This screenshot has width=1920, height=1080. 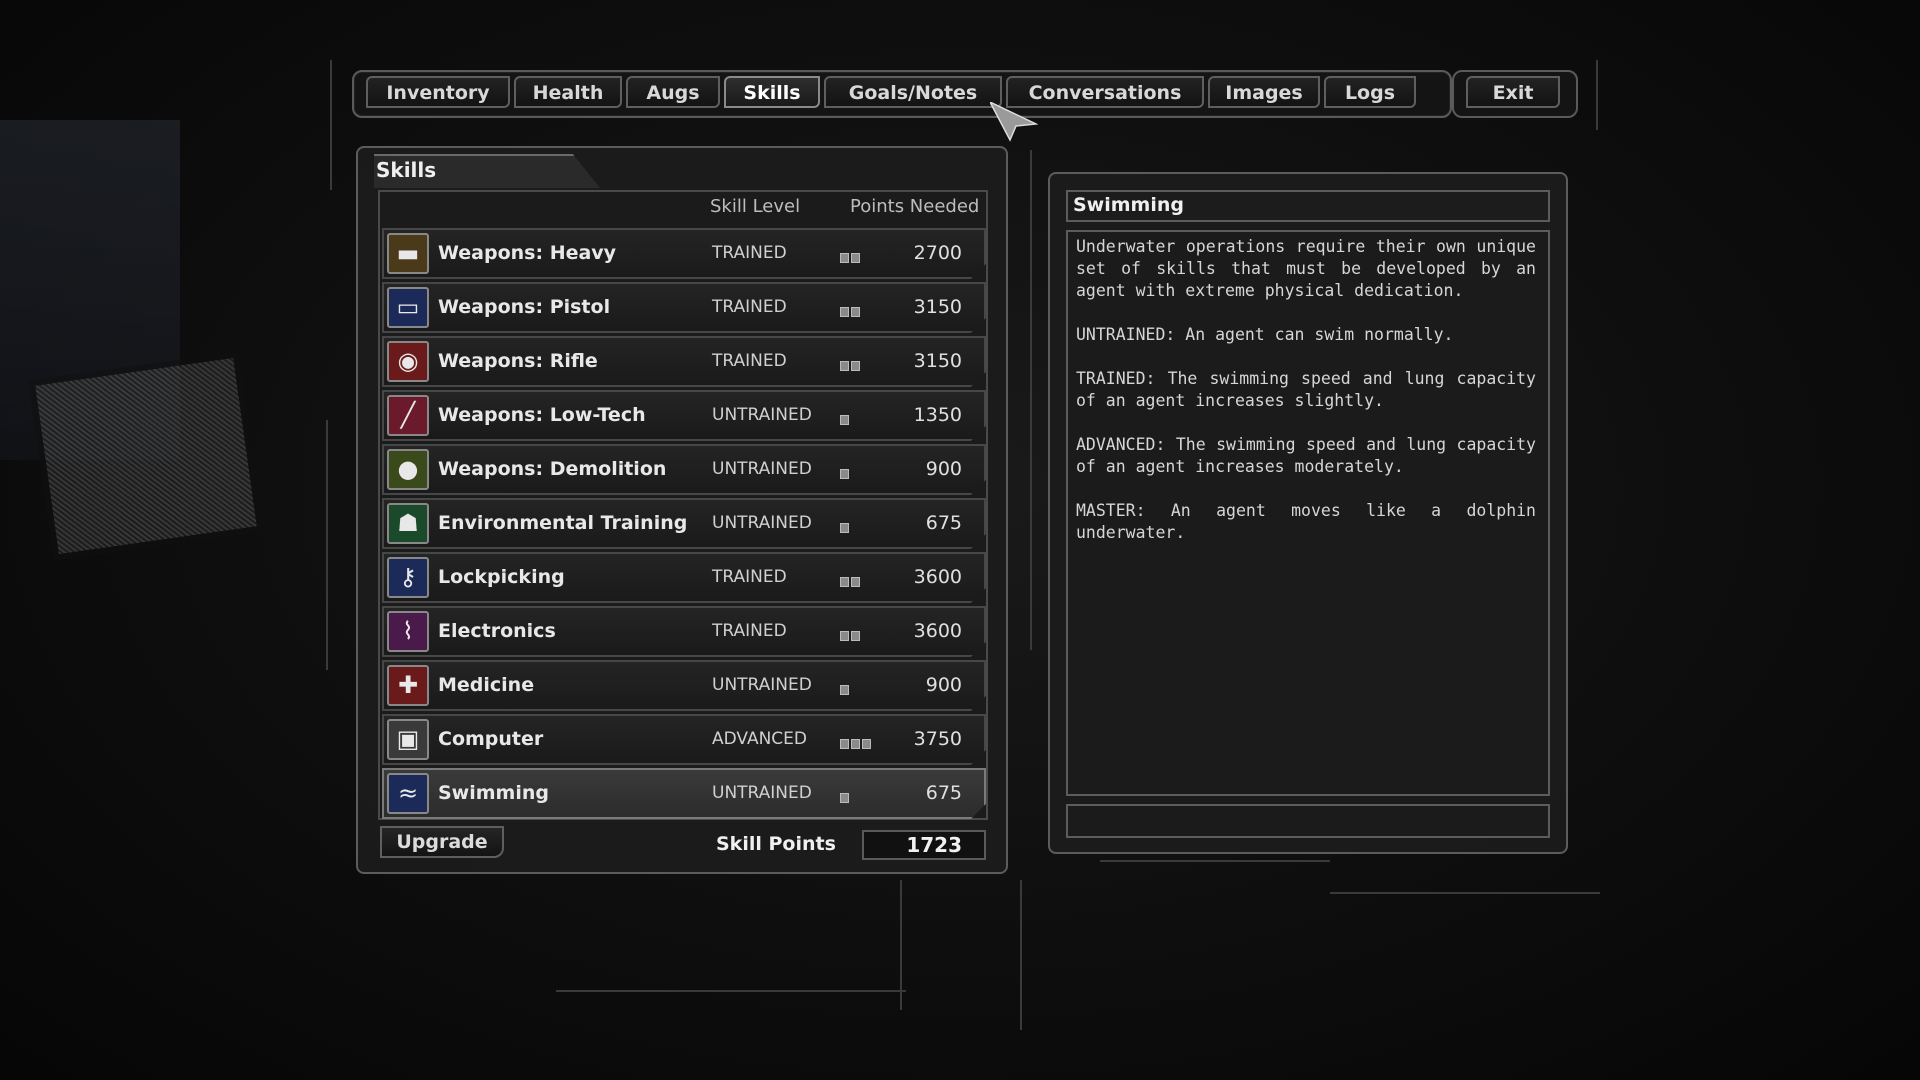 What do you see at coordinates (1264, 92) in the screenshot?
I see `tab-images: Images` at bounding box center [1264, 92].